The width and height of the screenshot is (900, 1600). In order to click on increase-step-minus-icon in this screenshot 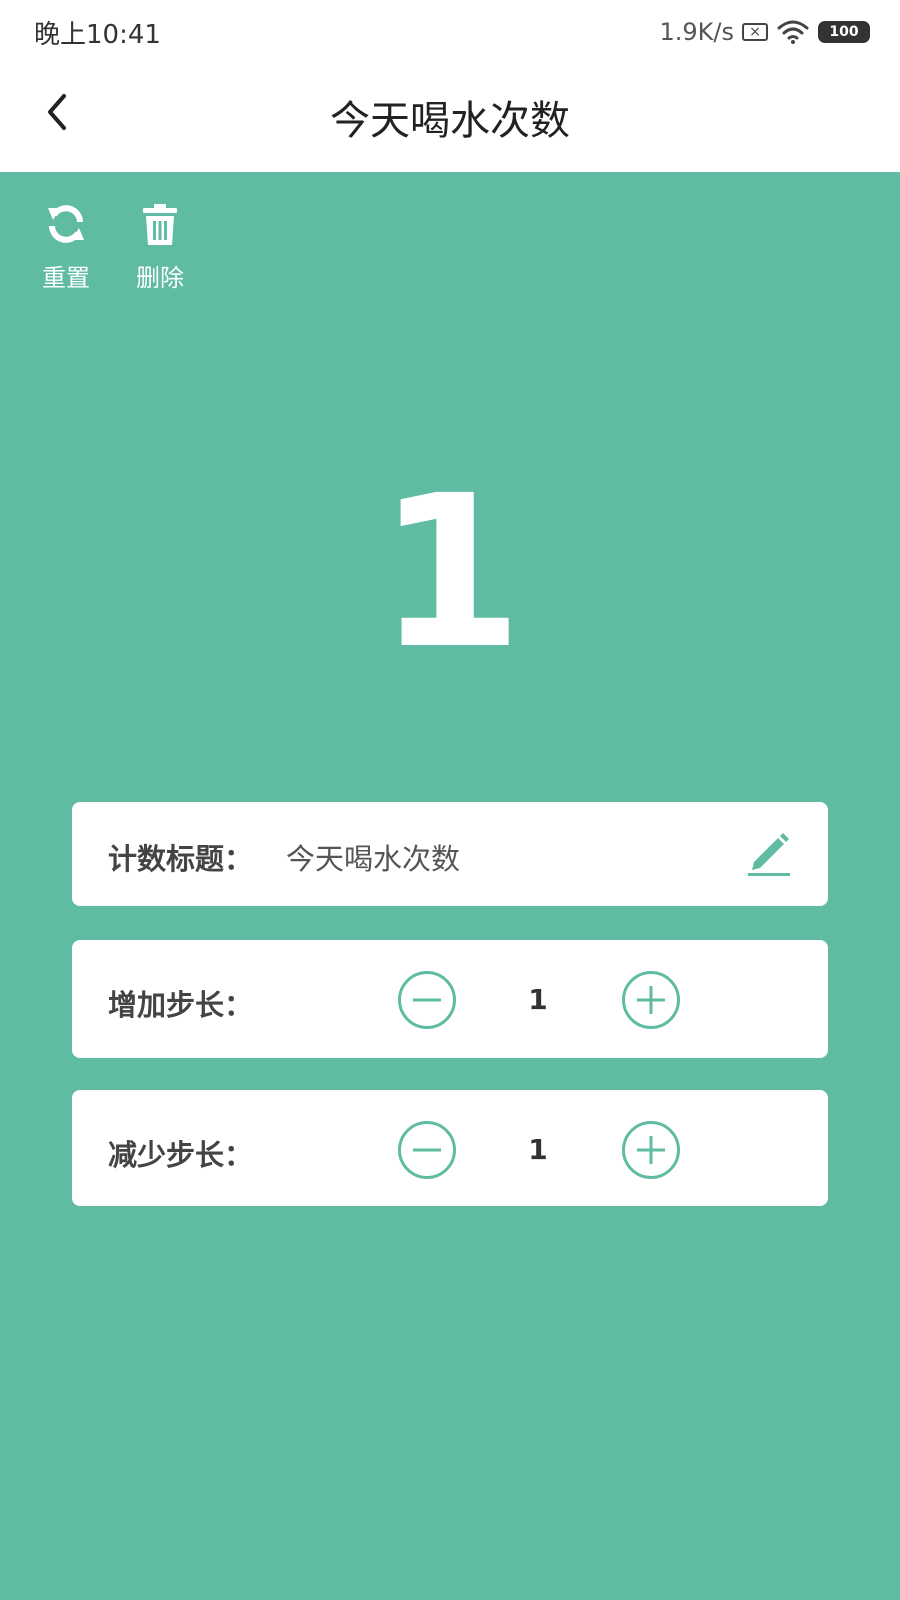, I will do `click(427, 1000)`.